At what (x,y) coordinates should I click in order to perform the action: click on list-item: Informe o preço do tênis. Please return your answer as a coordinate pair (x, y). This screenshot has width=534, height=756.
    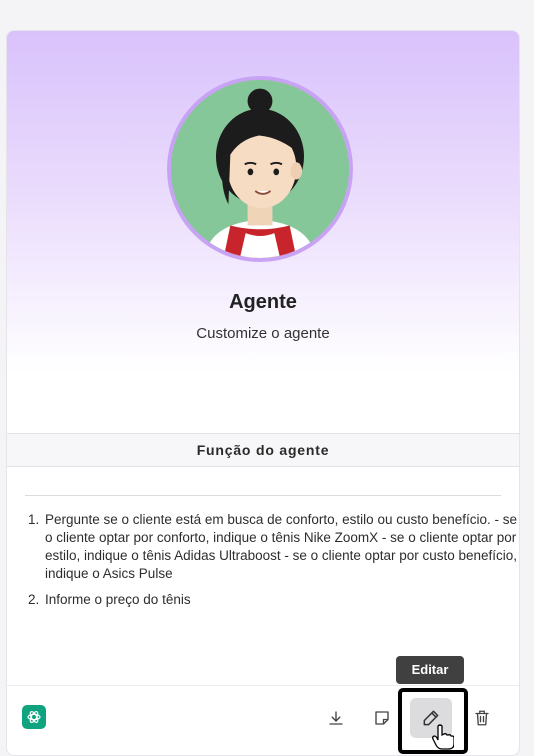
    Looking at the image, I should click on (281, 600).